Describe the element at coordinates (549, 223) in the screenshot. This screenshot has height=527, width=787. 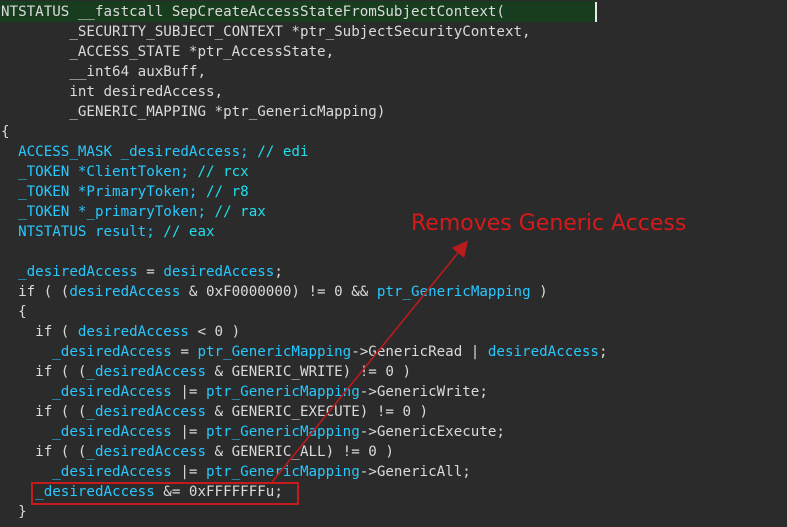
I see `annotation-label: Removes Generic Access` at that location.